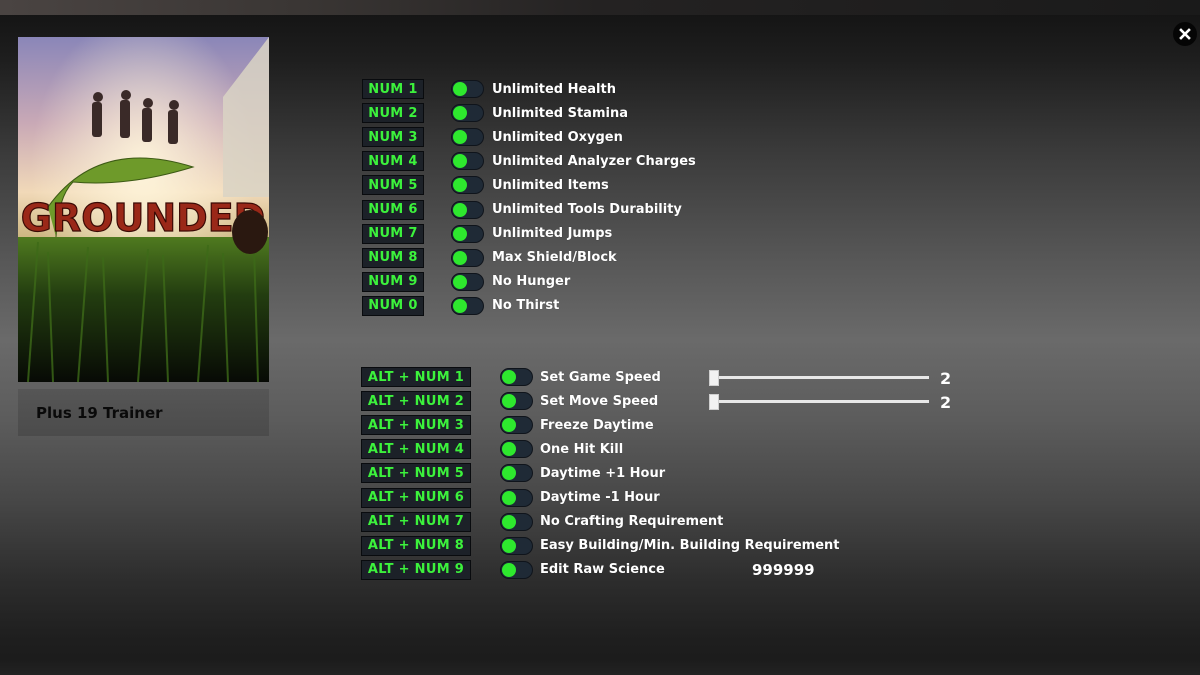 The height and width of the screenshot is (675, 1200). What do you see at coordinates (783, 570) in the screenshot?
I see `value-input: 999999` at bounding box center [783, 570].